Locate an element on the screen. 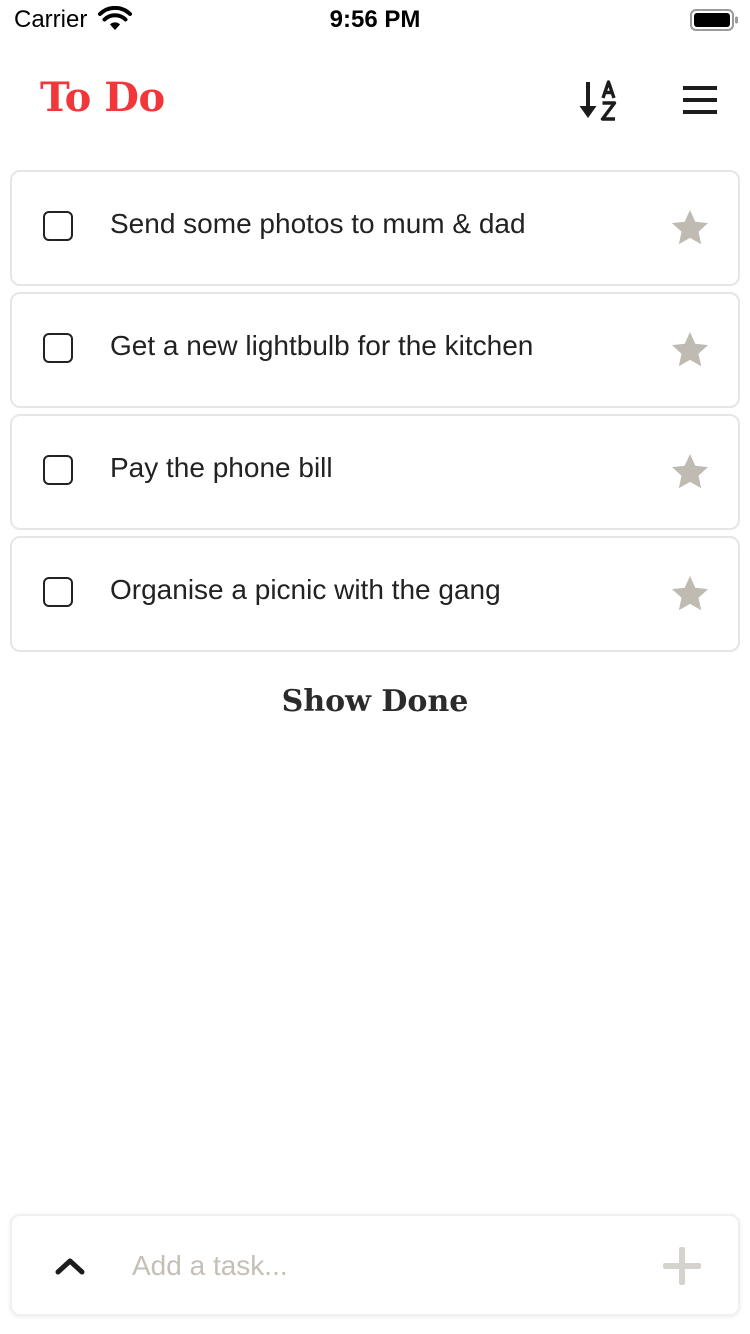  menu-button is located at coordinates (700, 100).